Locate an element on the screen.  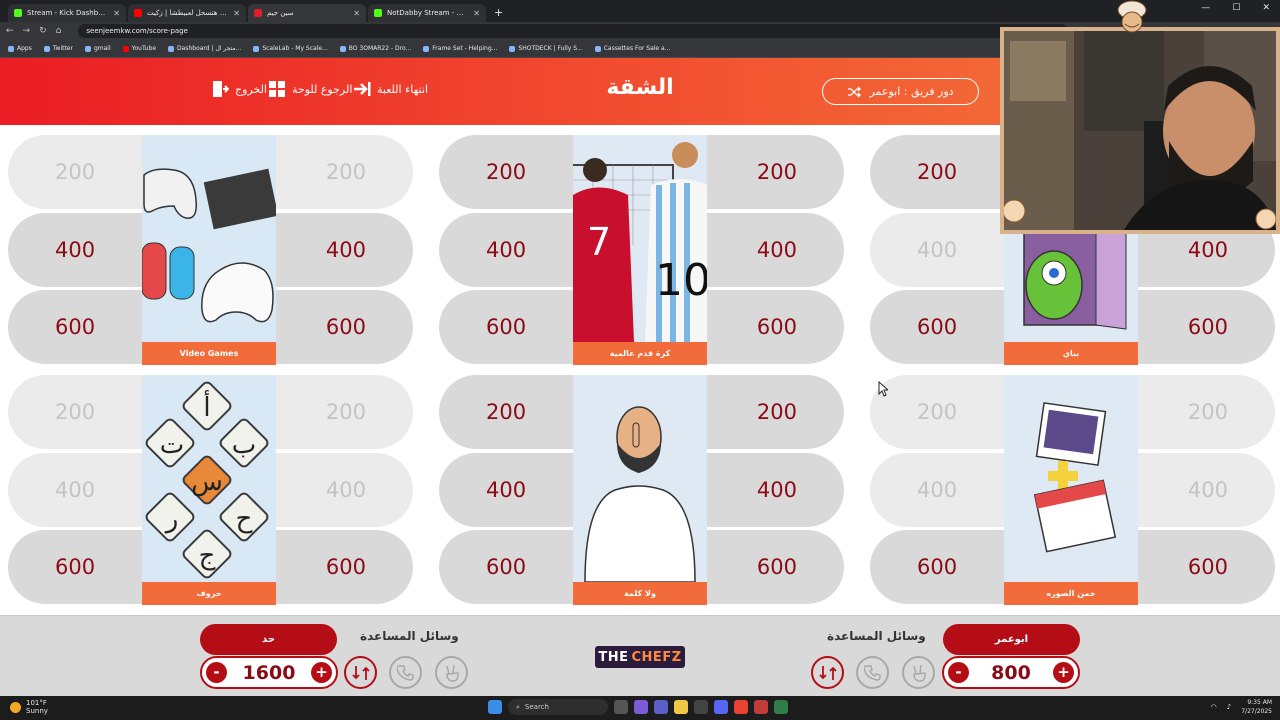
date: 7/27/2025 is located at coordinates (1256, 711).